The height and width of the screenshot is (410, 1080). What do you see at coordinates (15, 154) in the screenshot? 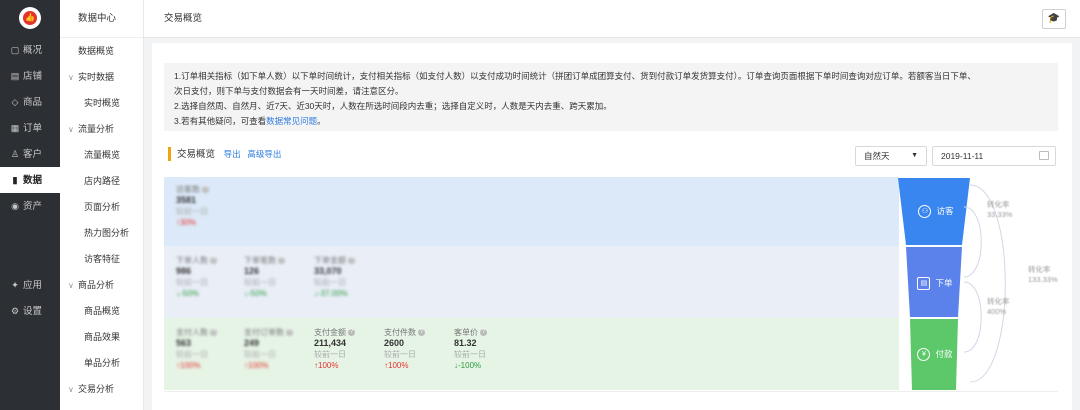
I see `customer-icon: ♙` at bounding box center [15, 154].